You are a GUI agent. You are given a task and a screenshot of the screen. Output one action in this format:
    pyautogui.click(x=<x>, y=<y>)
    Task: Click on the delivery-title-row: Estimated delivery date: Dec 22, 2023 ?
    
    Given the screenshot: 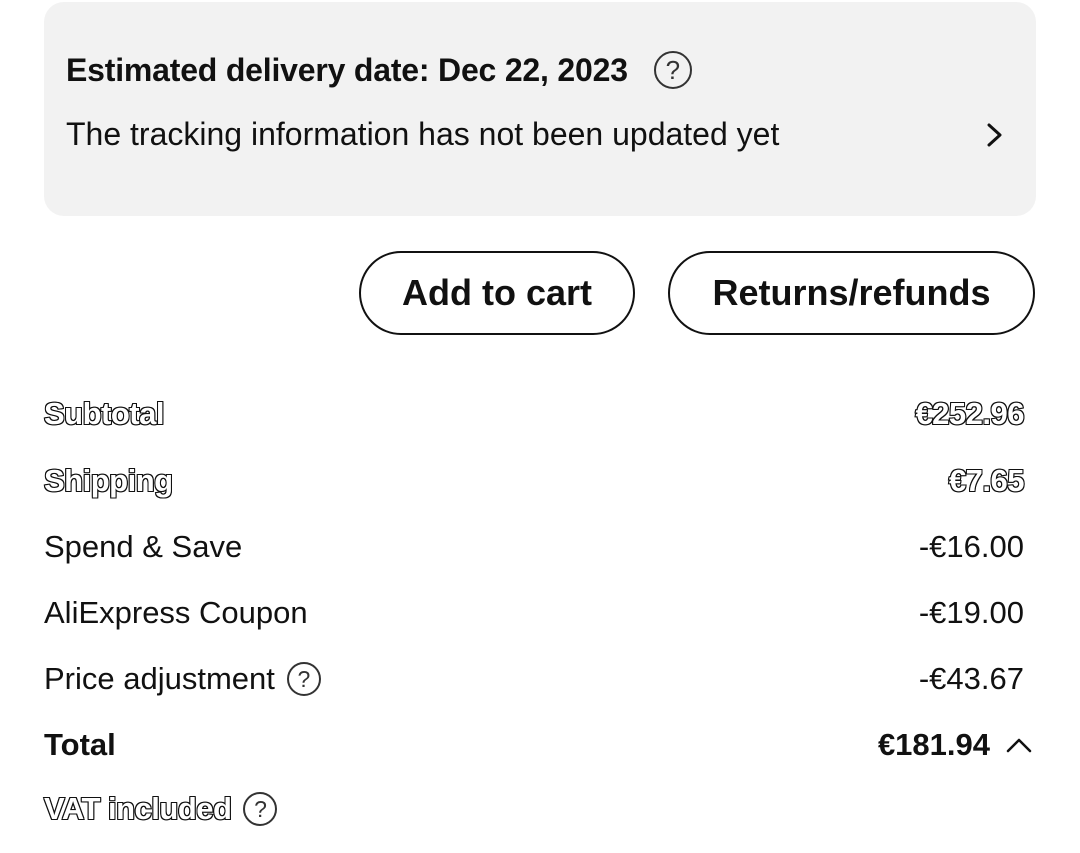 What is the action you would take?
    pyautogui.click(x=379, y=70)
    